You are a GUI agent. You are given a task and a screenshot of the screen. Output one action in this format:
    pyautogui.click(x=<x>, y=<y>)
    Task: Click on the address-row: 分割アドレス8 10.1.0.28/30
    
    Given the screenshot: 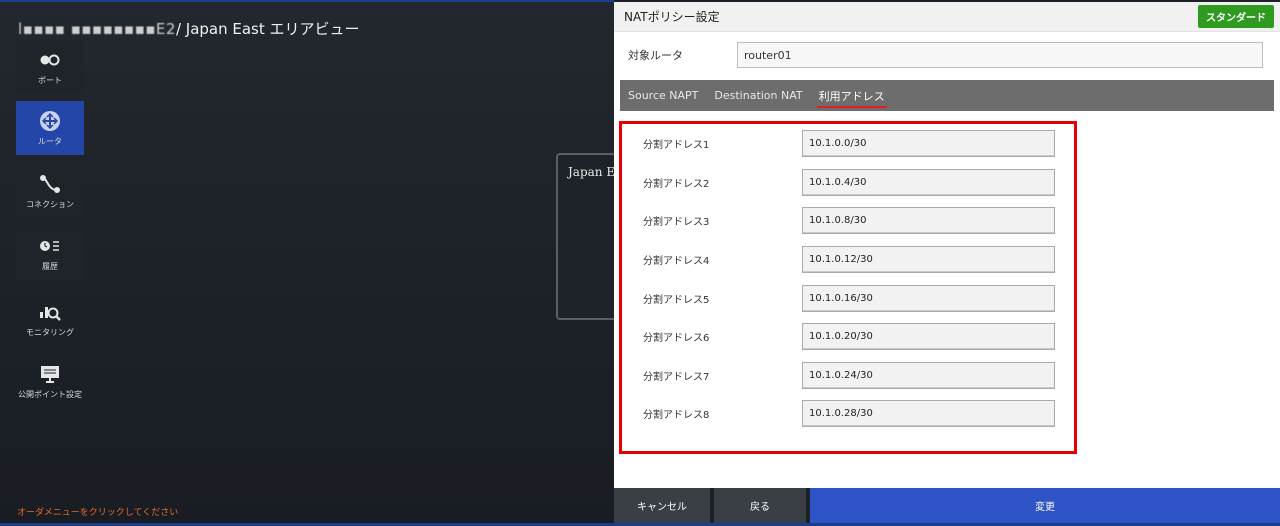 What is the action you would take?
    pyautogui.click(x=849, y=413)
    